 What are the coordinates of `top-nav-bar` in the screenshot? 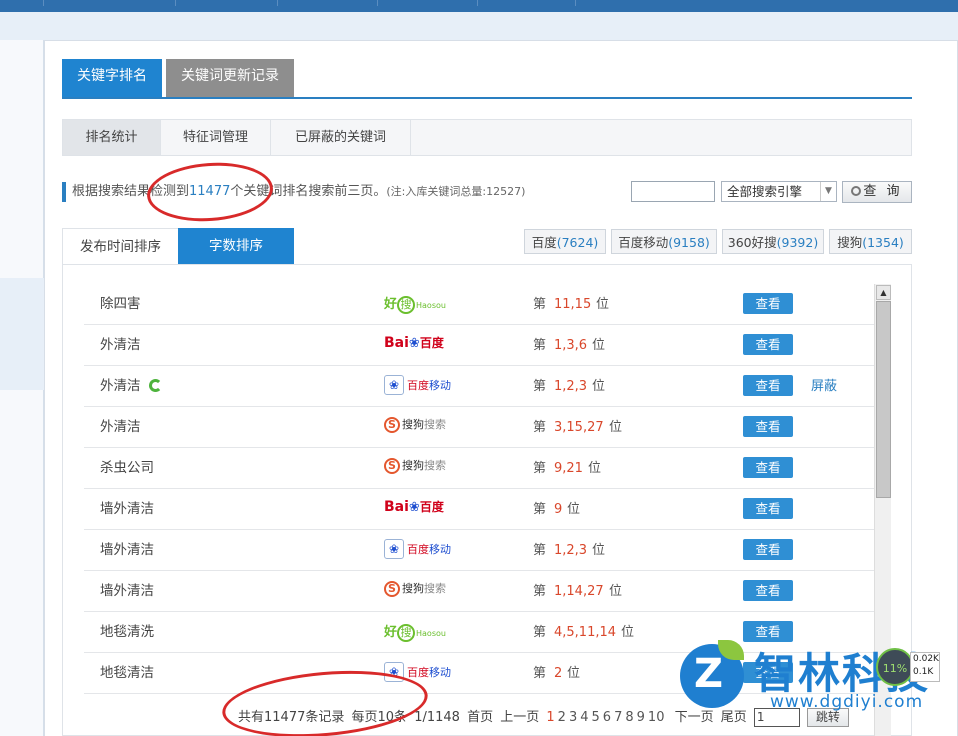 It's located at (479, 6).